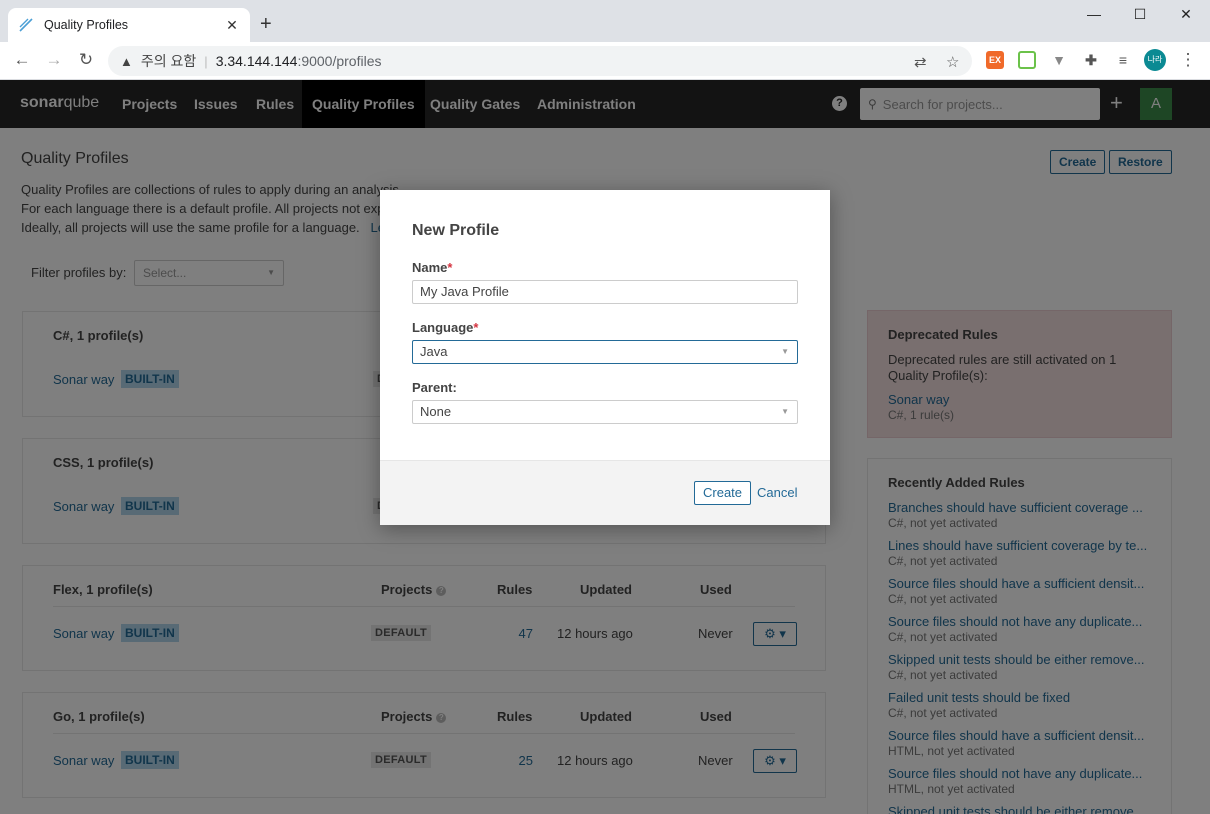 This screenshot has width=1210, height=814. What do you see at coordinates (920, 62) in the screenshot?
I see `translate-icon: ⇄` at bounding box center [920, 62].